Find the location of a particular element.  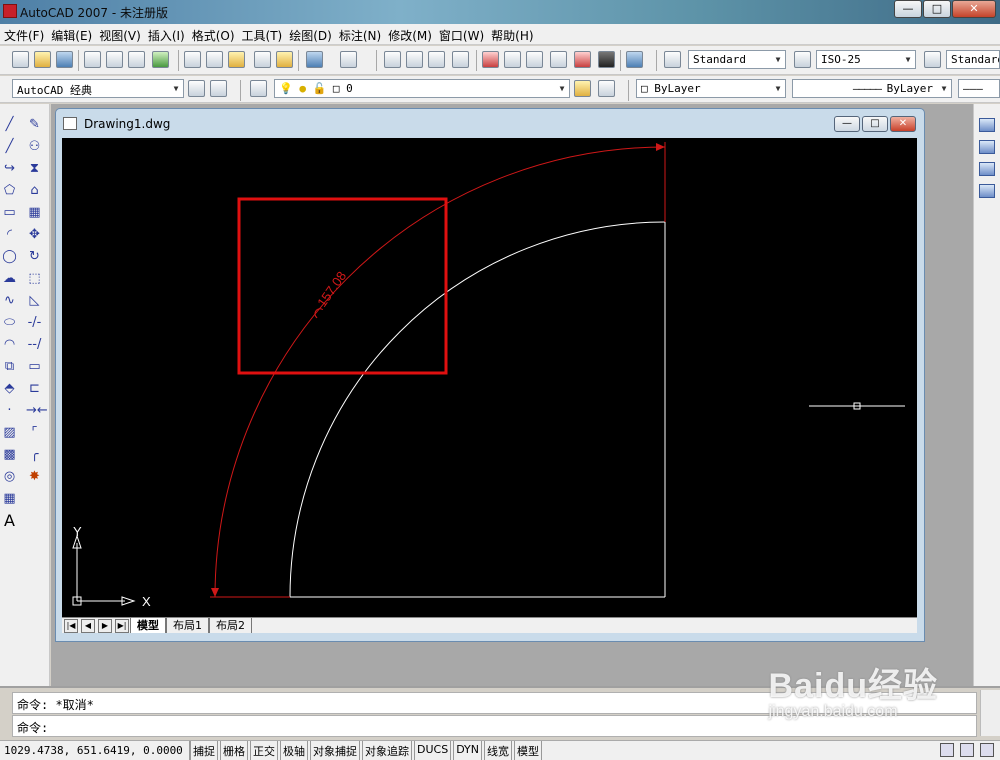

tab-layout1: 布局1 is located at coordinates (187, 625).